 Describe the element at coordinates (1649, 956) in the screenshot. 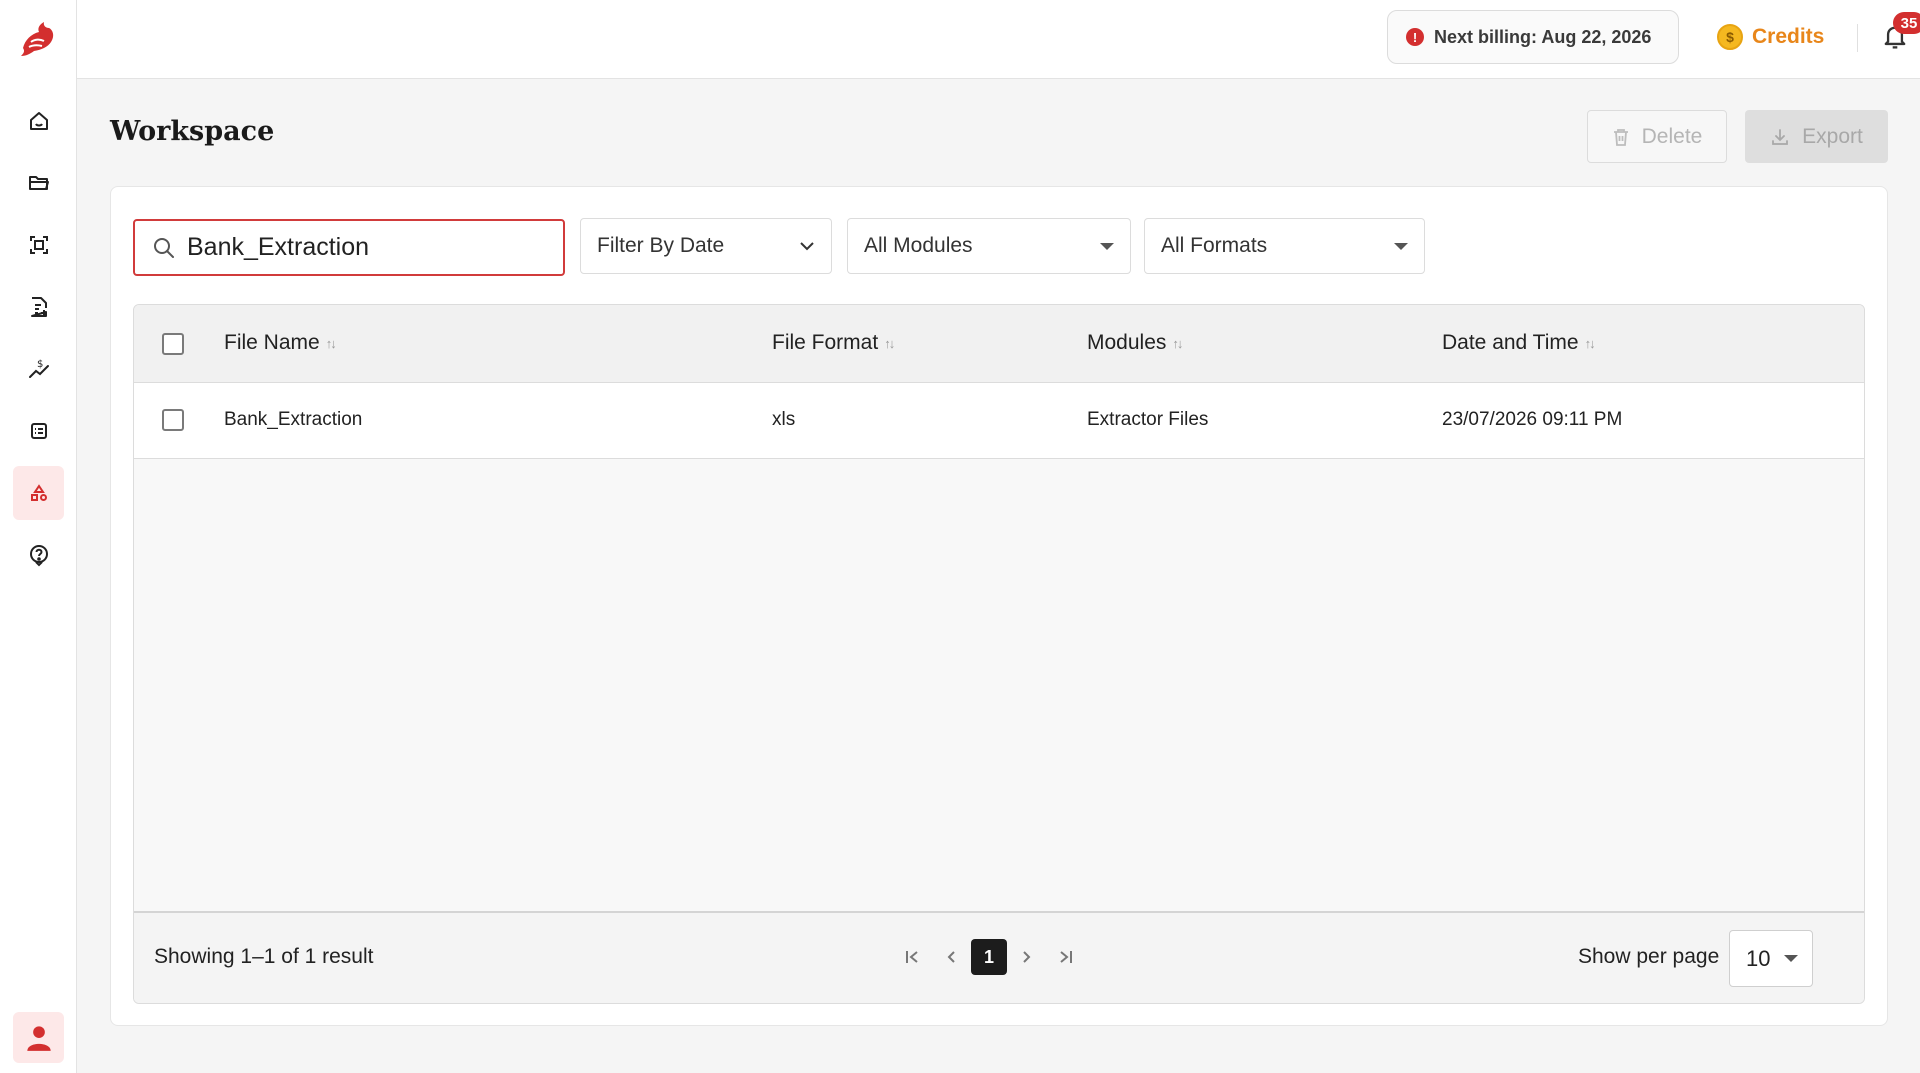

I see `per-page-label: Show per page` at that location.